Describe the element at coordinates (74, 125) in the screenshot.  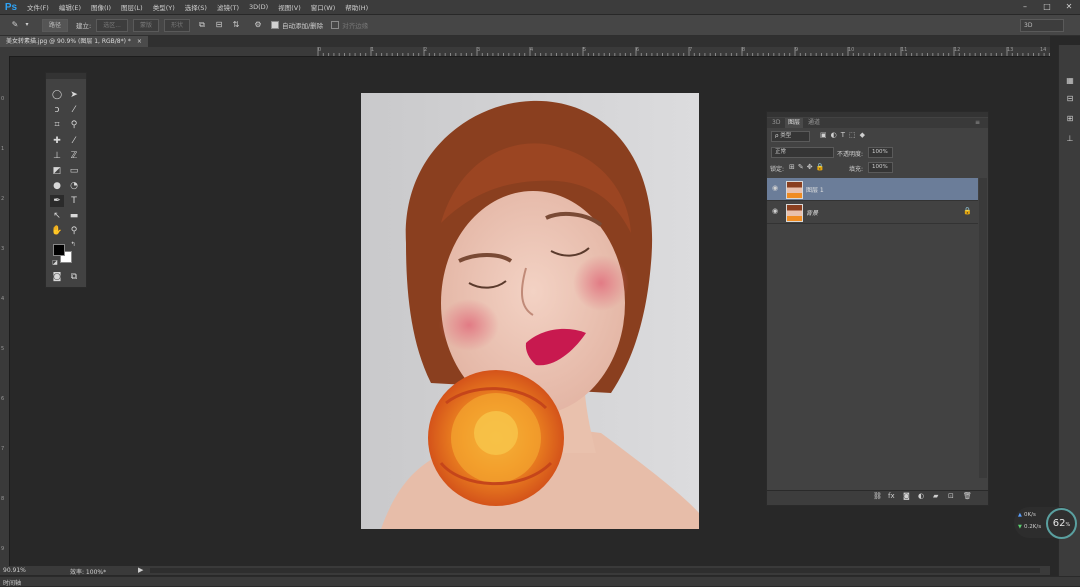
I see `eyedropper-icon: ⚲` at that location.